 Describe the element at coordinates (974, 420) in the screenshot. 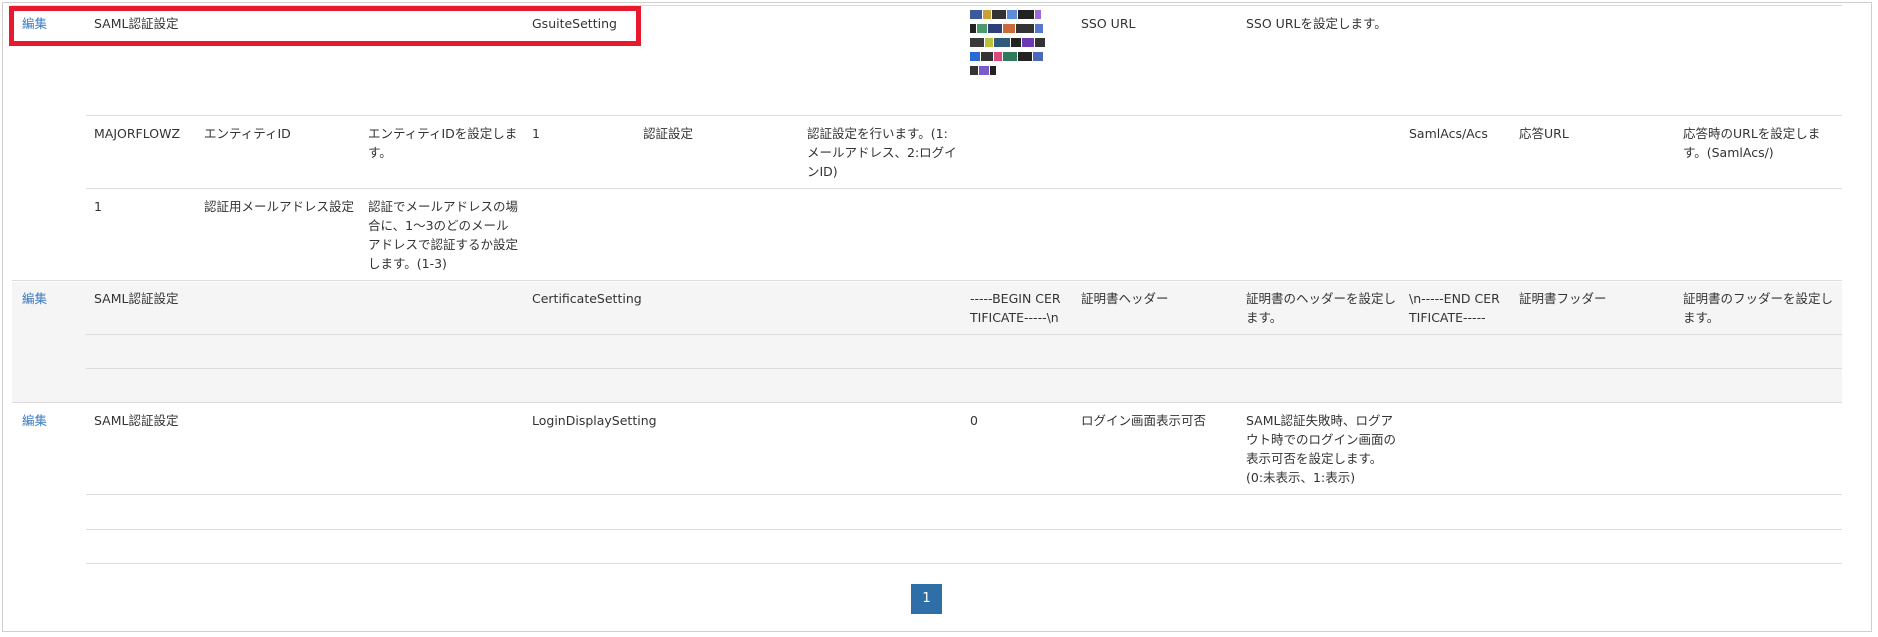

I see `setting-value-cell: 0` at that location.